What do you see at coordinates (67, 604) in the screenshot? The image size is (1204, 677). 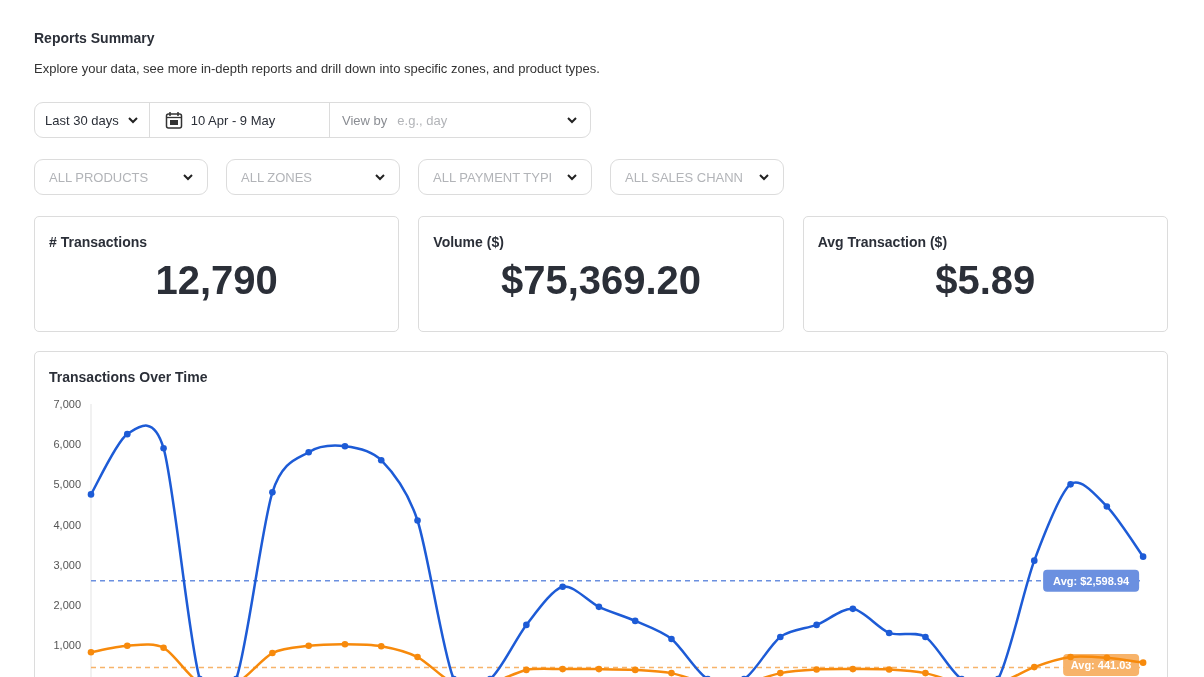 I see `axis-tick-label: 2,000` at bounding box center [67, 604].